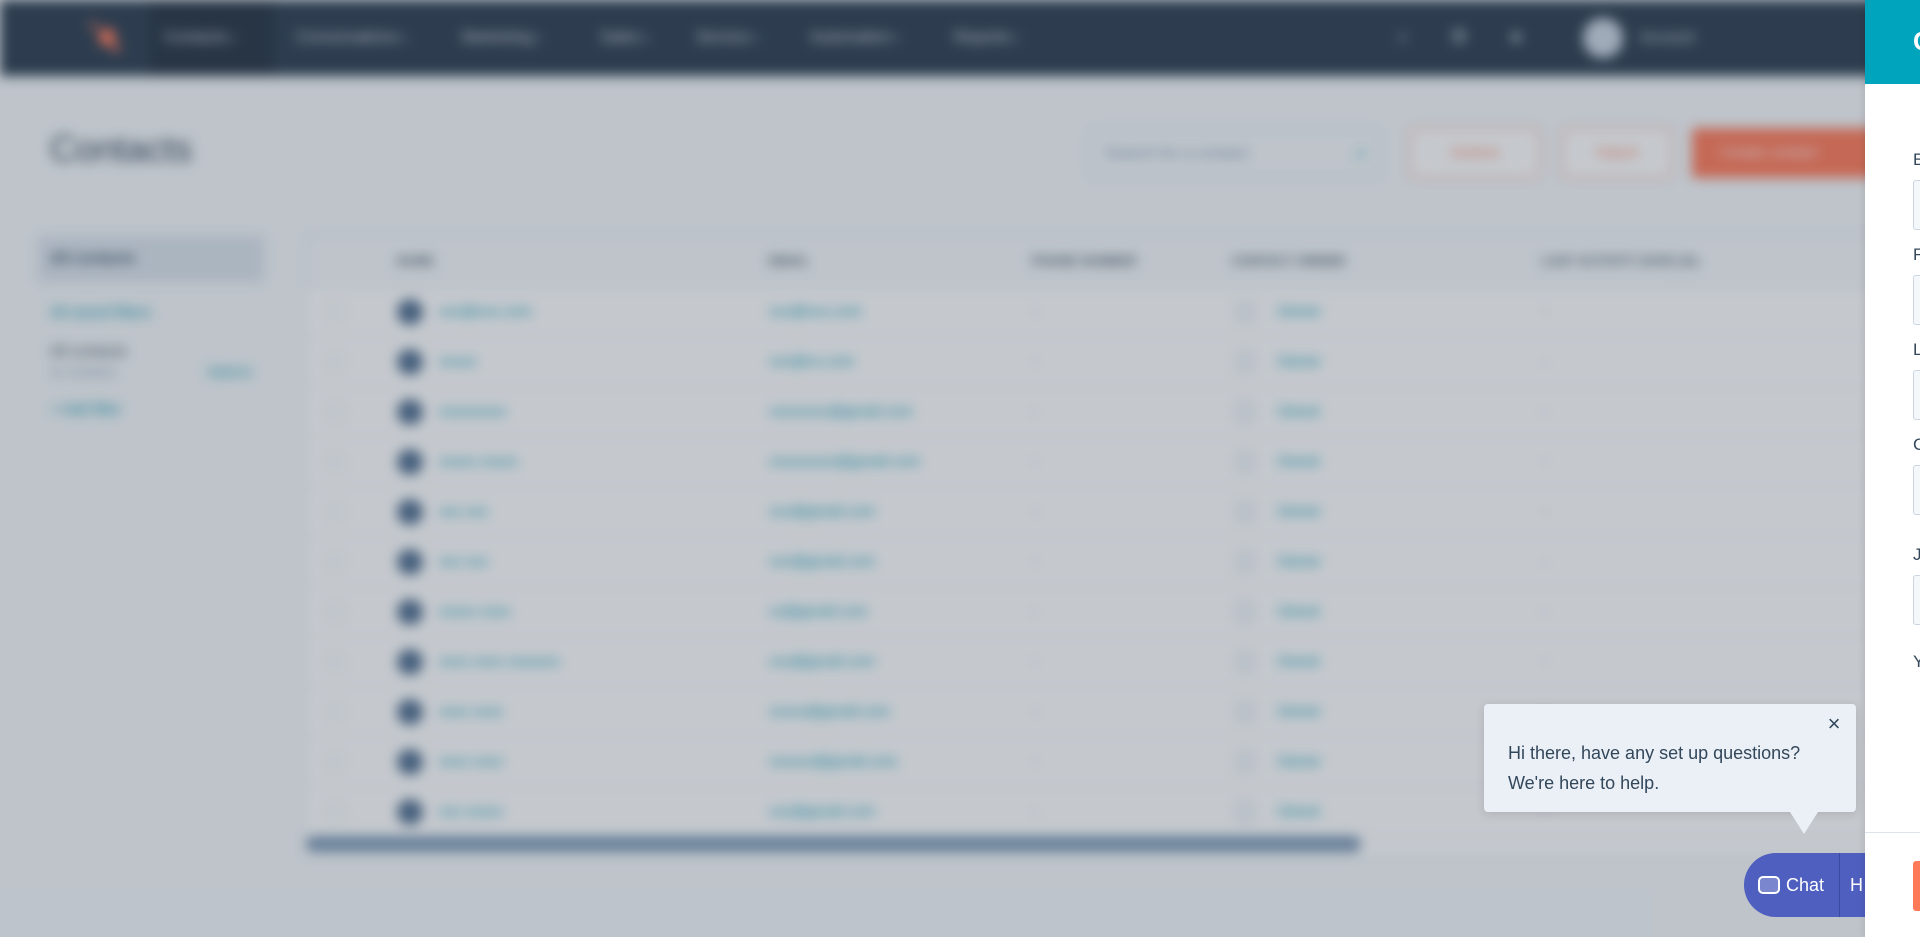 The image size is (1920, 937). What do you see at coordinates (1916, 159) in the screenshot?
I see `field-label-email: E` at bounding box center [1916, 159].